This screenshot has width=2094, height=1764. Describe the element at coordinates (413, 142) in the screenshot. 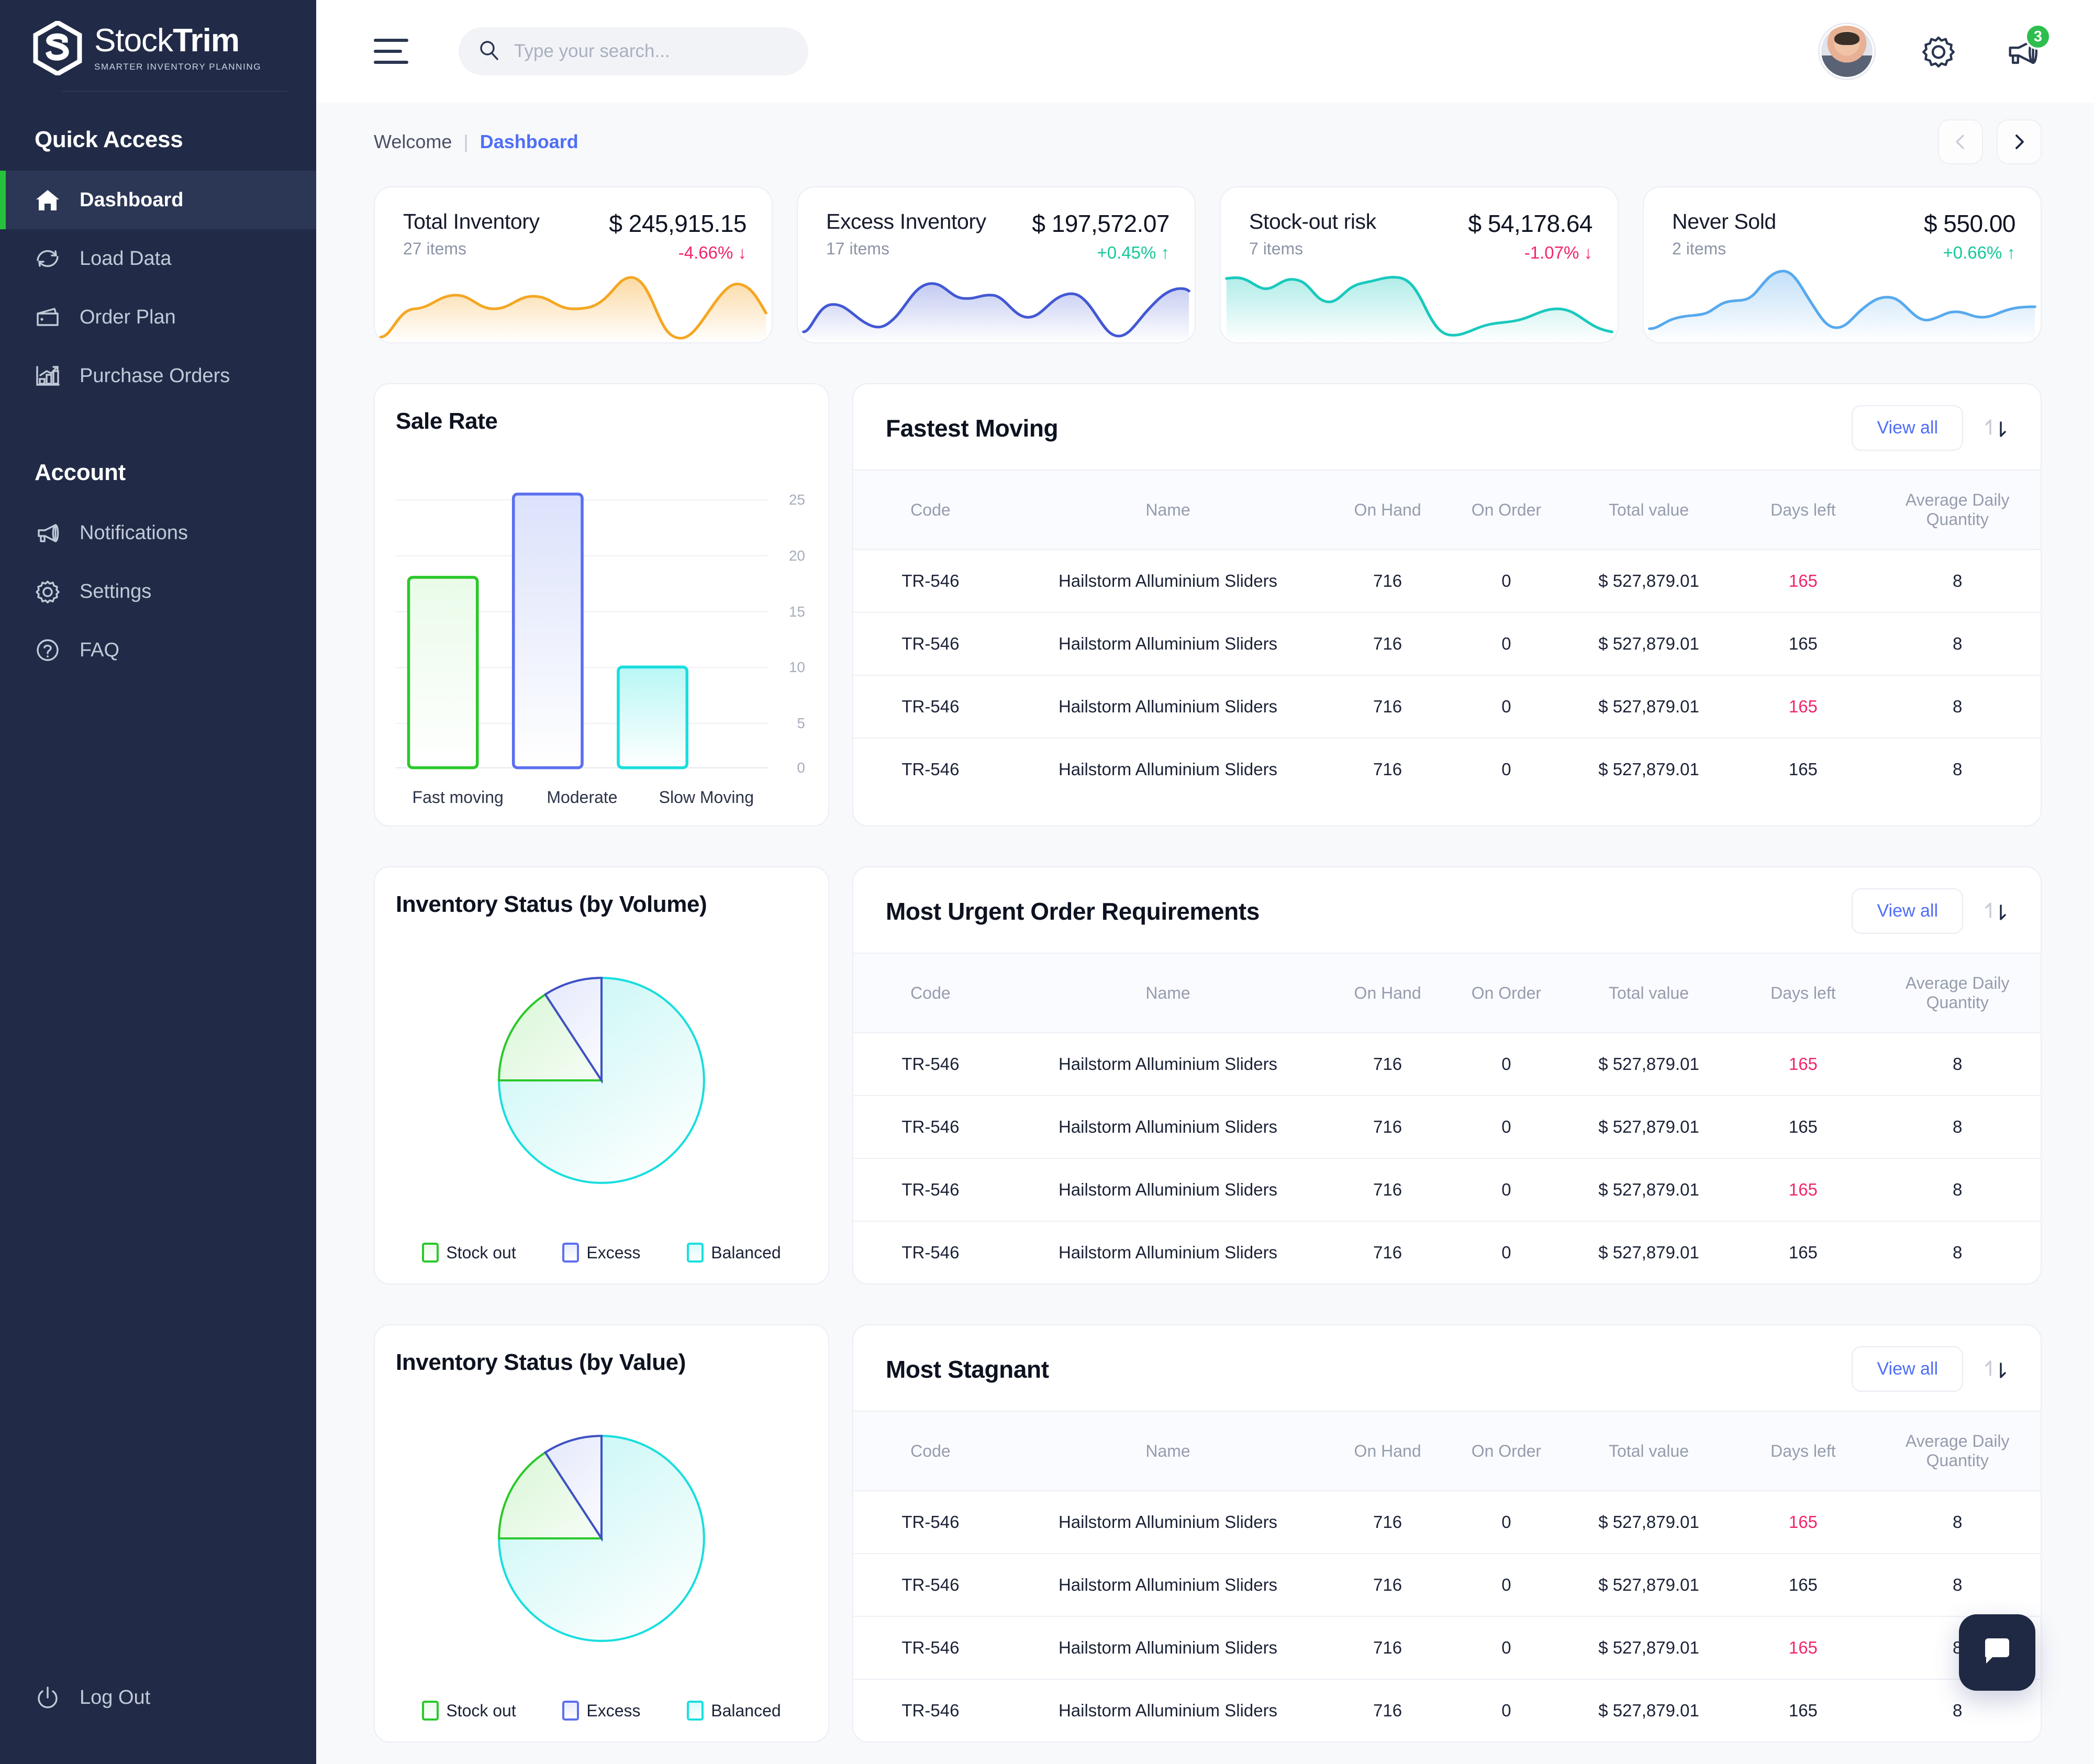

I see `breadcrumb-welcome: Welcome` at that location.